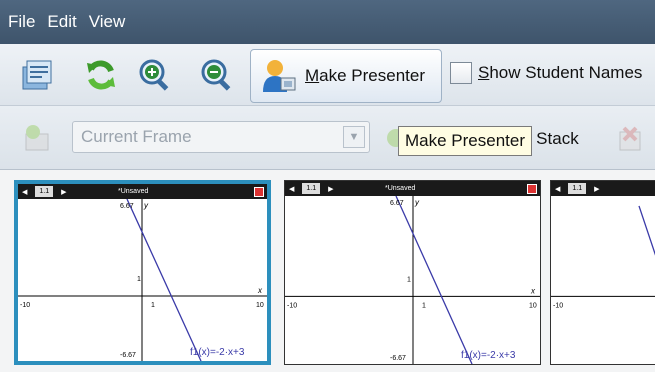 Image resolution: width=655 pixels, height=372 pixels. What do you see at coordinates (136, 136) in the screenshot?
I see `frame-select-value: Current Frame` at bounding box center [136, 136].